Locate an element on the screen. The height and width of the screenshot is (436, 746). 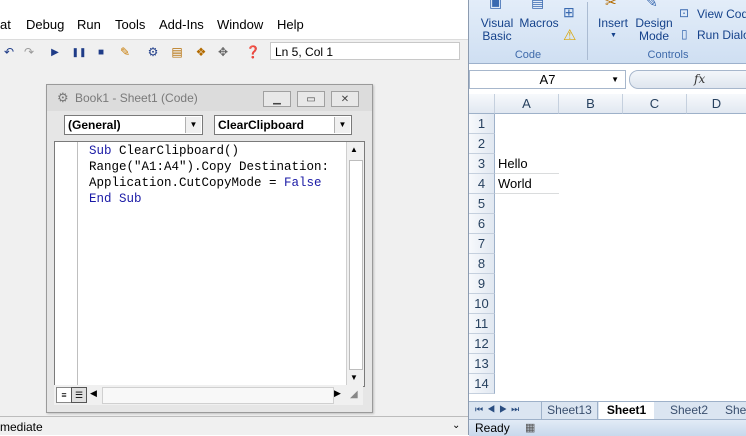
scroll-up-icon: ▲ is located at coordinates (354, 149).